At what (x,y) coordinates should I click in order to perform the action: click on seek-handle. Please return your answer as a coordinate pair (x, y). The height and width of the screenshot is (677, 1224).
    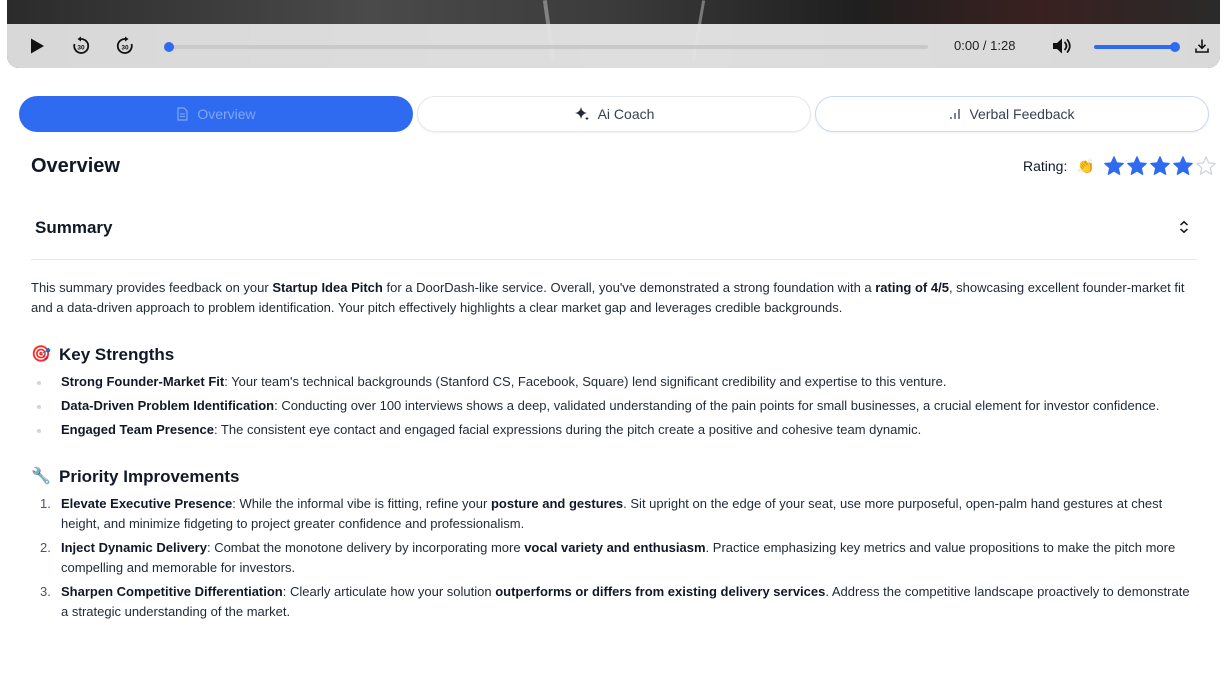
    Looking at the image, I should click on (169, 47).